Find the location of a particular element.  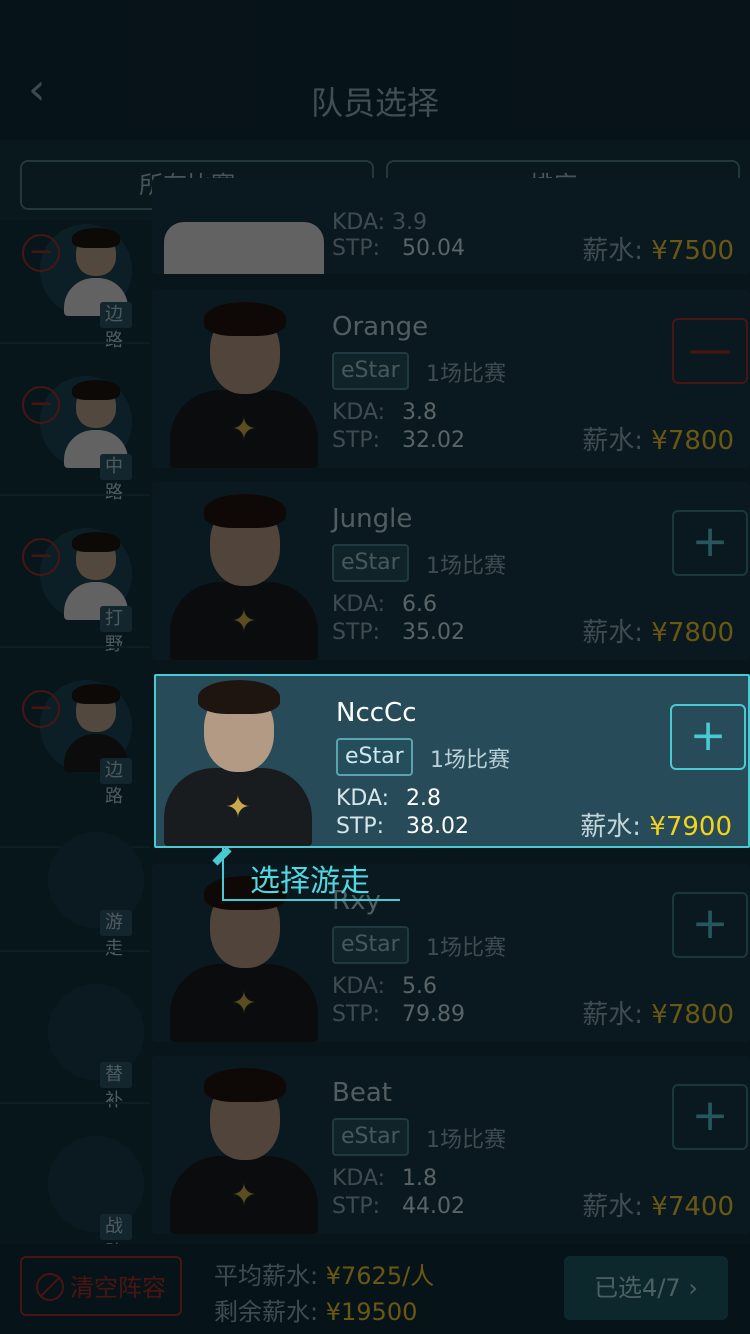

role-label: 替补 is located at coordinates (116, 1086).